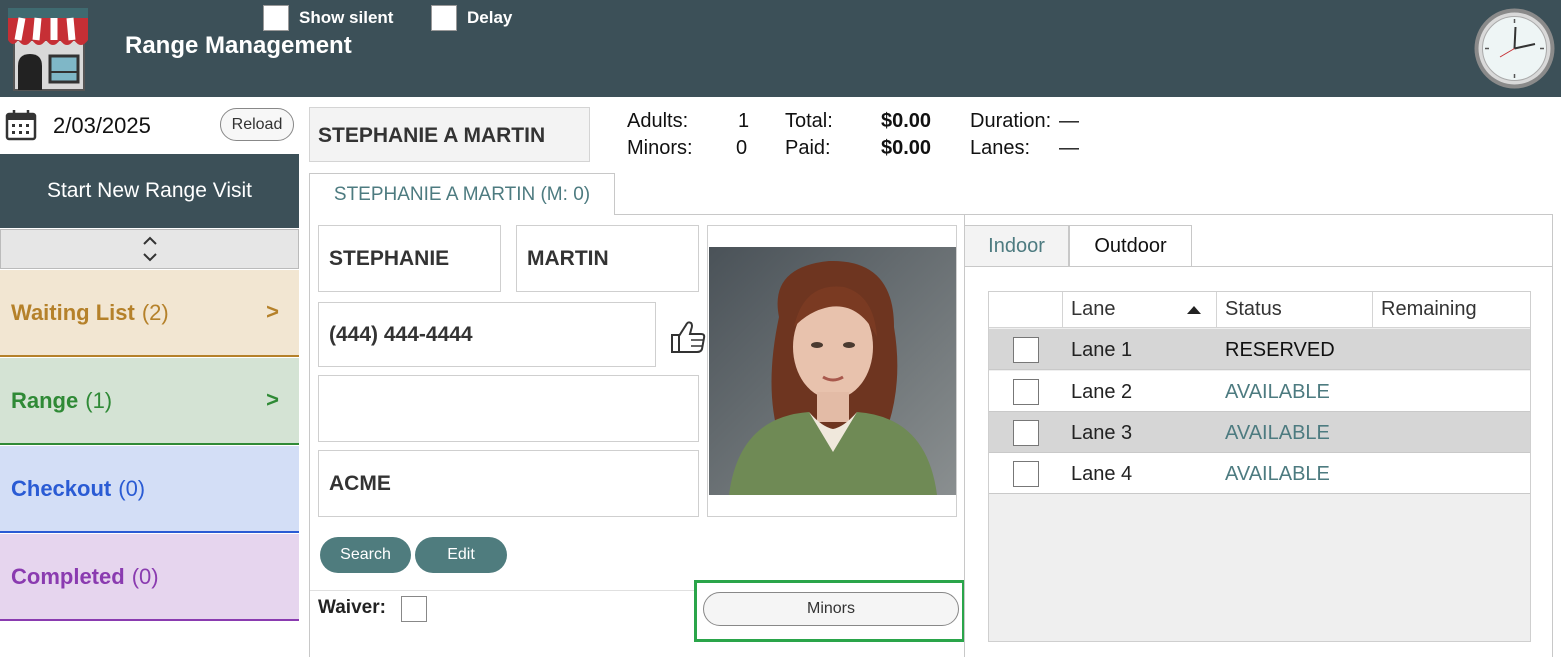  I want to click on column-header-lane: Lane, so click(1140, 310).